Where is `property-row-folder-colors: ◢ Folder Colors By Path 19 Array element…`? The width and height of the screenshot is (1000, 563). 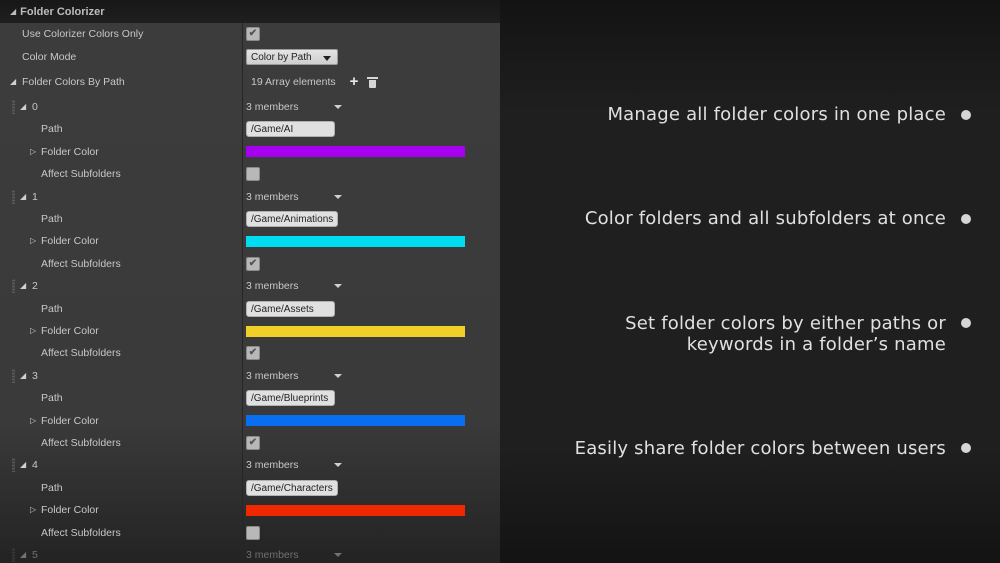 property-row-folder-colors: ◢ Folder Colors By Path 19 Array element… is located at coordinates (250, 82).